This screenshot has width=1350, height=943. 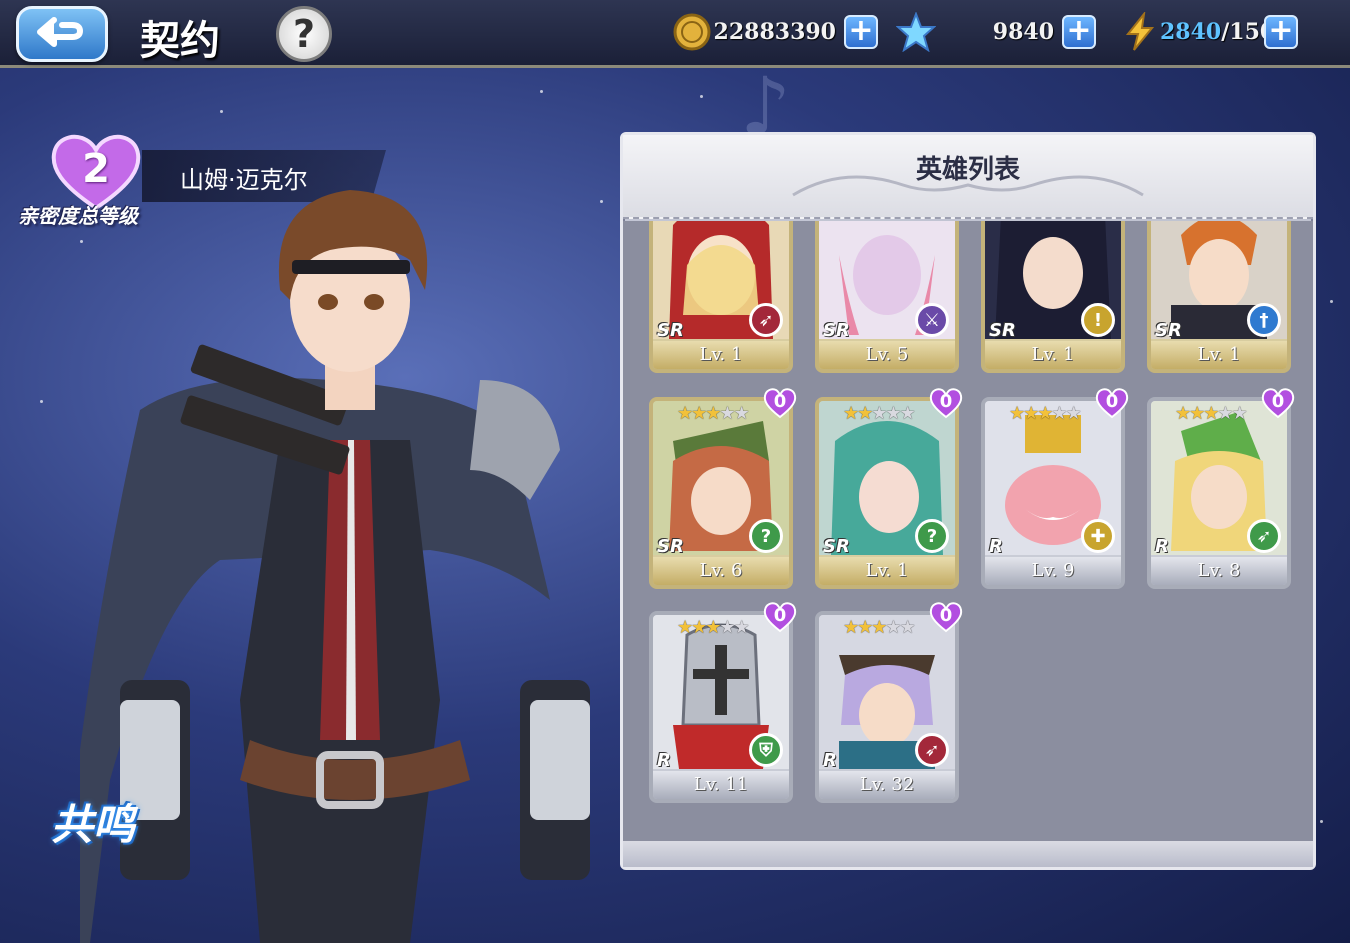 What do you see at coordinates (916, 32) in the screenshot?
I see `crystal-star-icon` at bounding box center [916, 32].